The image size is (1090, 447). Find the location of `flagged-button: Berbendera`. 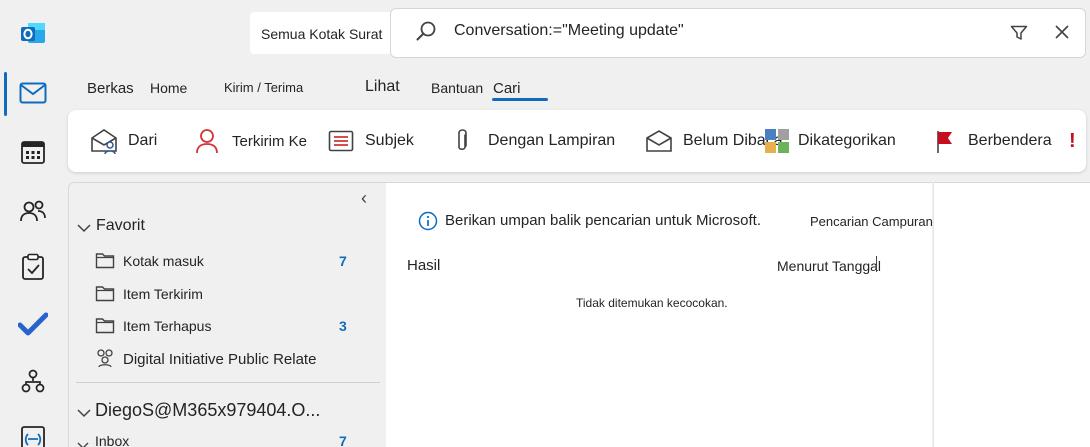

flagged-button: Berbendera is located at coordinates (993, 141).